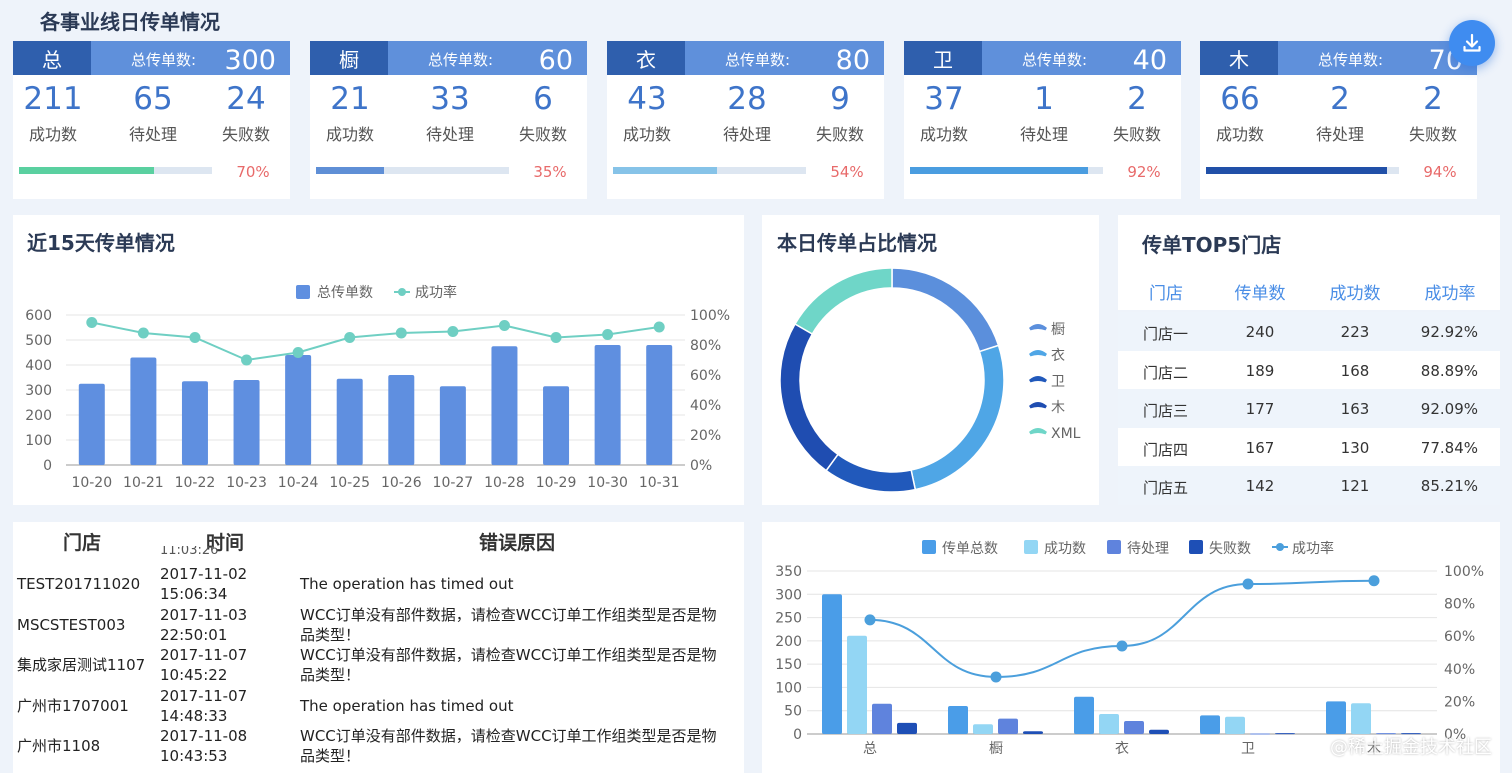 The height and width of the screenshot is (773, 1512). I want to click on error-reason: The operation has timed out, so click(407, 584).